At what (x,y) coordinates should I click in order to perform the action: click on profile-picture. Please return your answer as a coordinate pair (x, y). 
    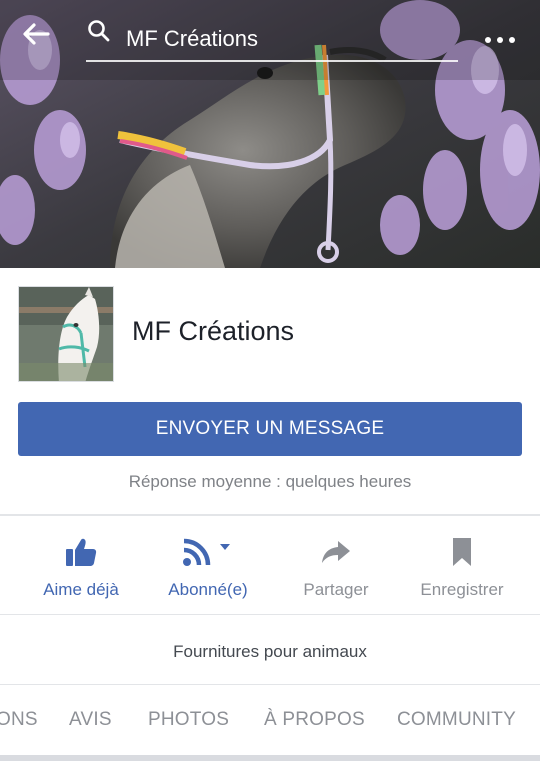
    Looking at the image, I should click on (66, 334).